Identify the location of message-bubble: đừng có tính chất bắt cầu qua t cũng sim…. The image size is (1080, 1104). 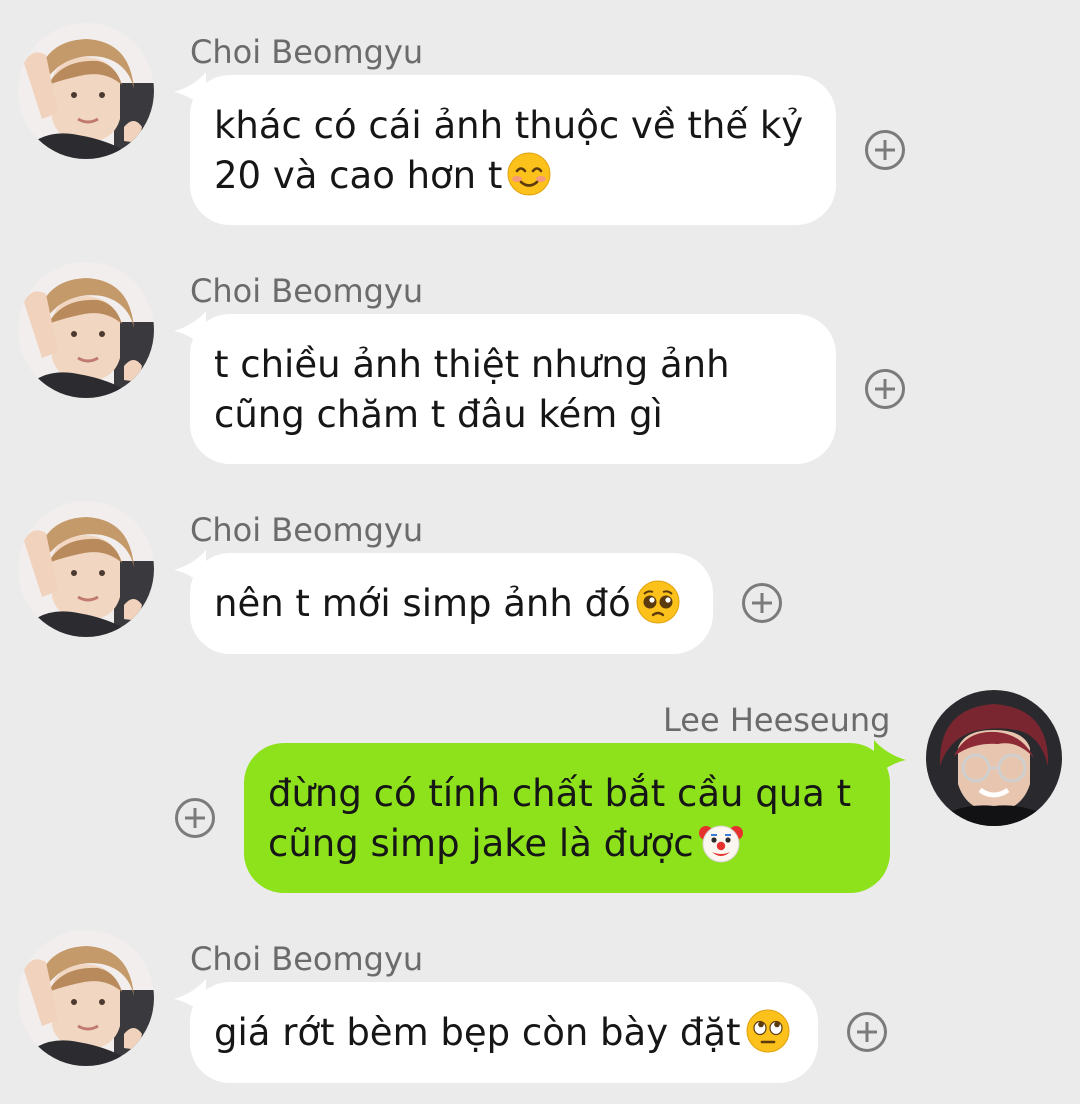
(567, 818).